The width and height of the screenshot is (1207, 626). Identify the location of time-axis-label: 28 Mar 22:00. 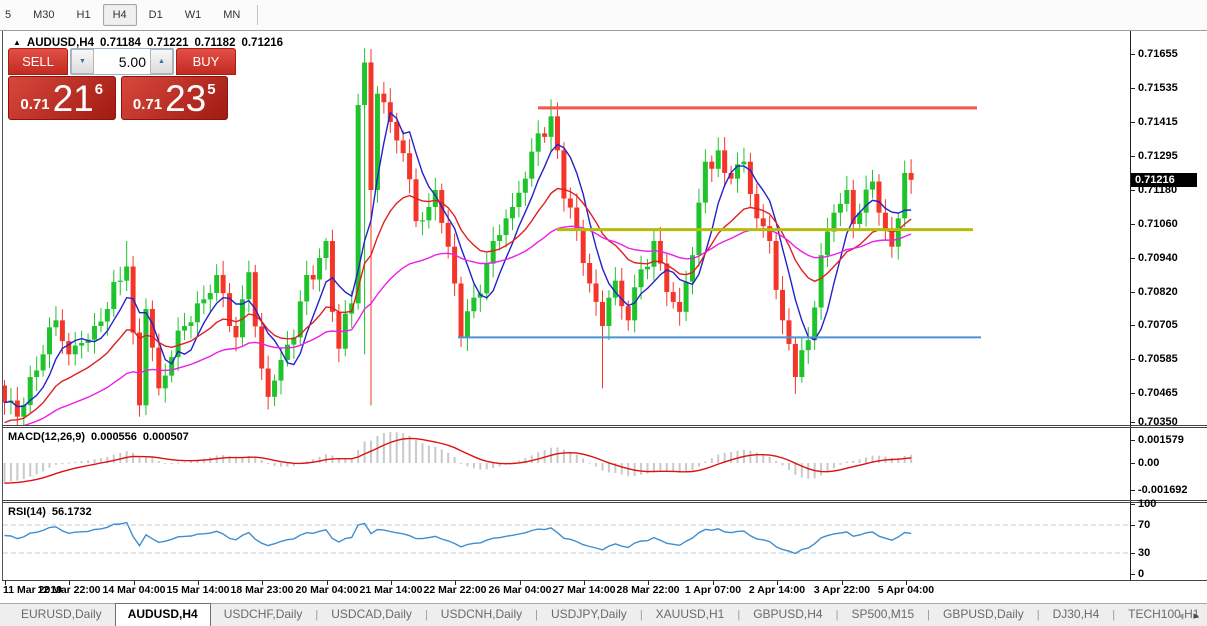
(648, 590).